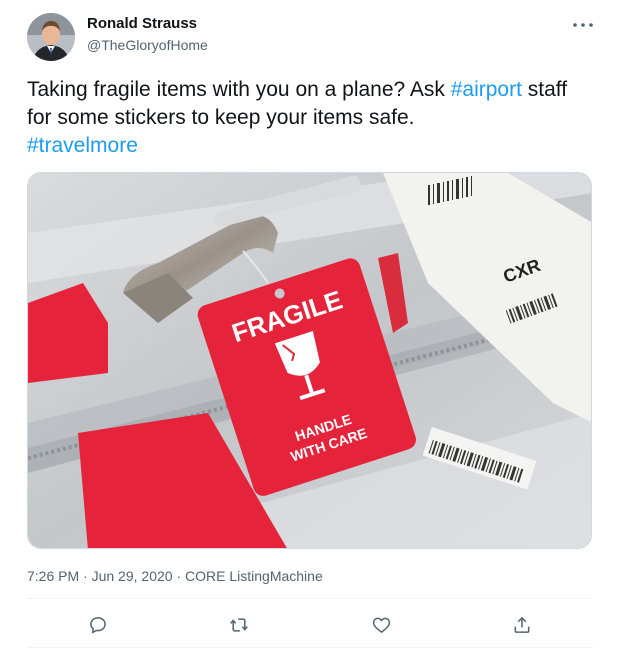  I want to click on author-name: Ronald Strauss, so click(142, 23).